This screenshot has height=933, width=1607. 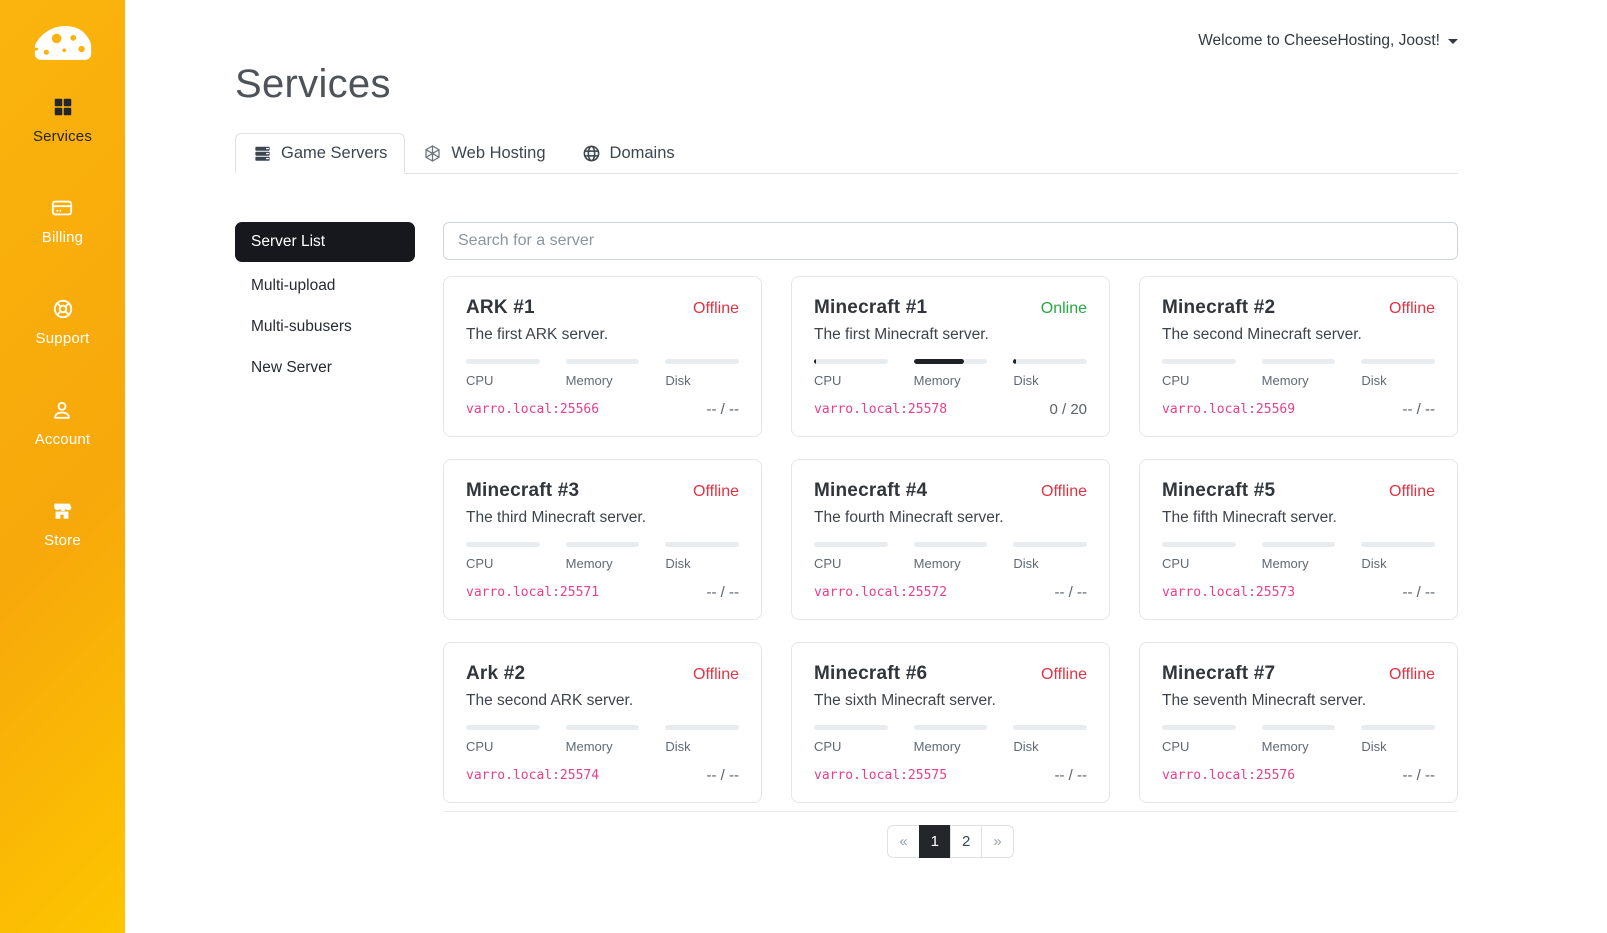 What do you see at coordinates (500, 307) in the screenshot?
I see `server-name: ARK #1` at bounding box center [500, 307].